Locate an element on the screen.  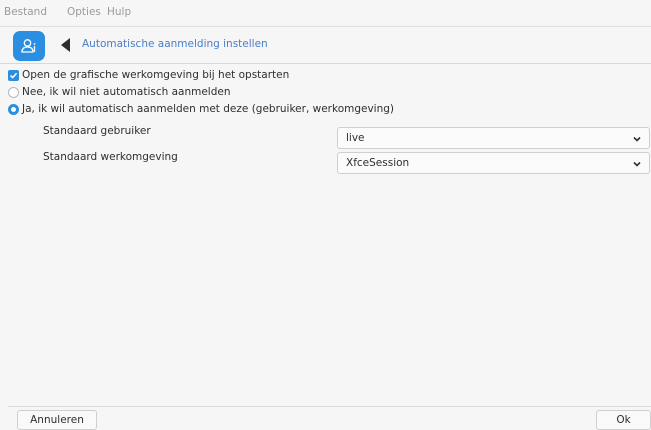
menu-opties: Opties is located at coordinates (84, 12).